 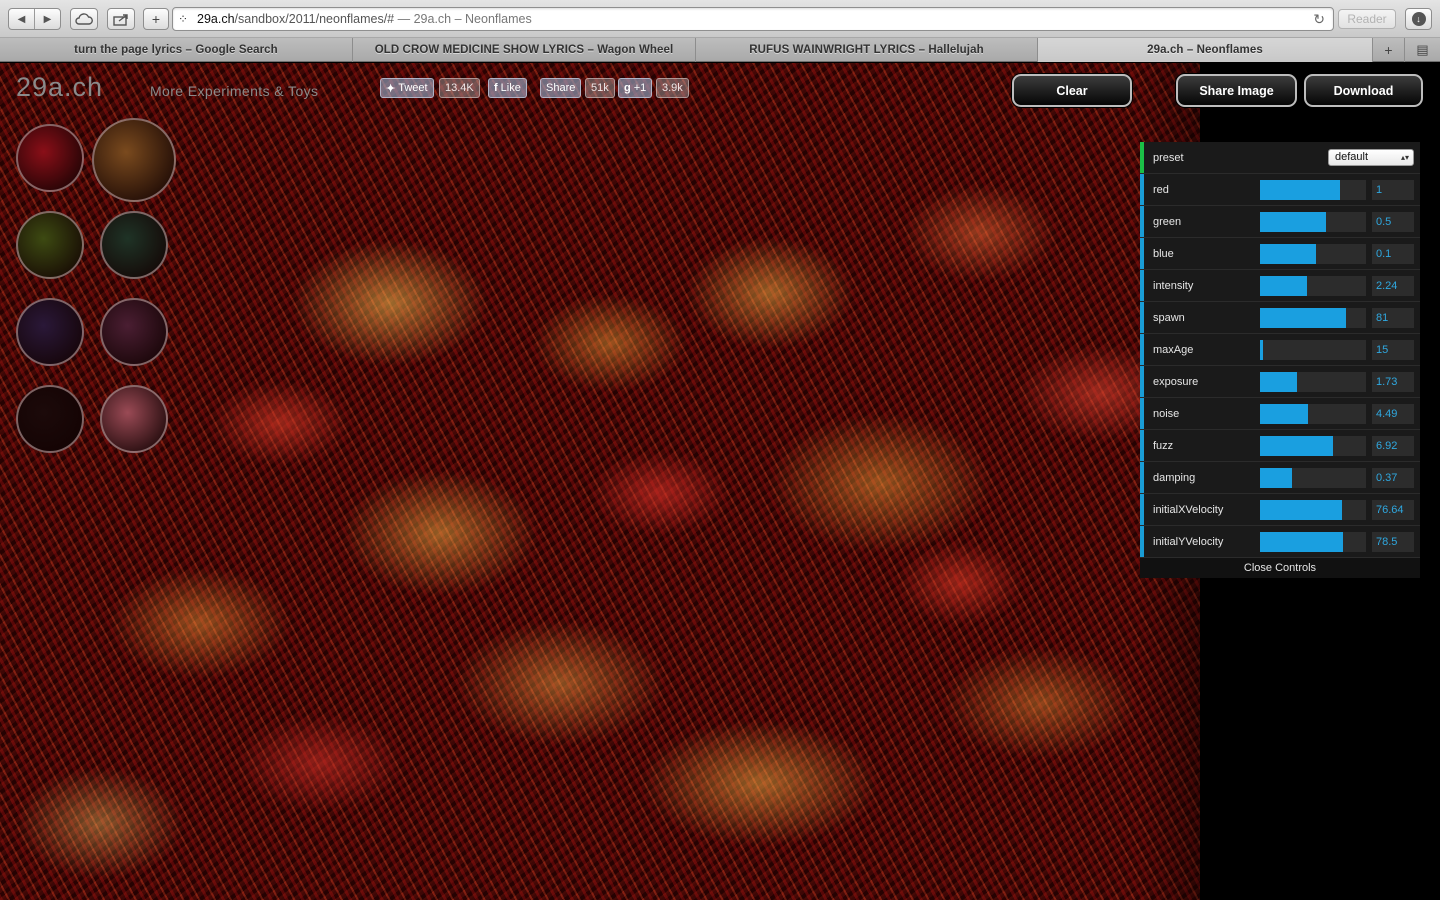 What do you see at coordinates (134, 245) in the screenshot?
I see `swatch-teal` at bounding box center [134, 245].